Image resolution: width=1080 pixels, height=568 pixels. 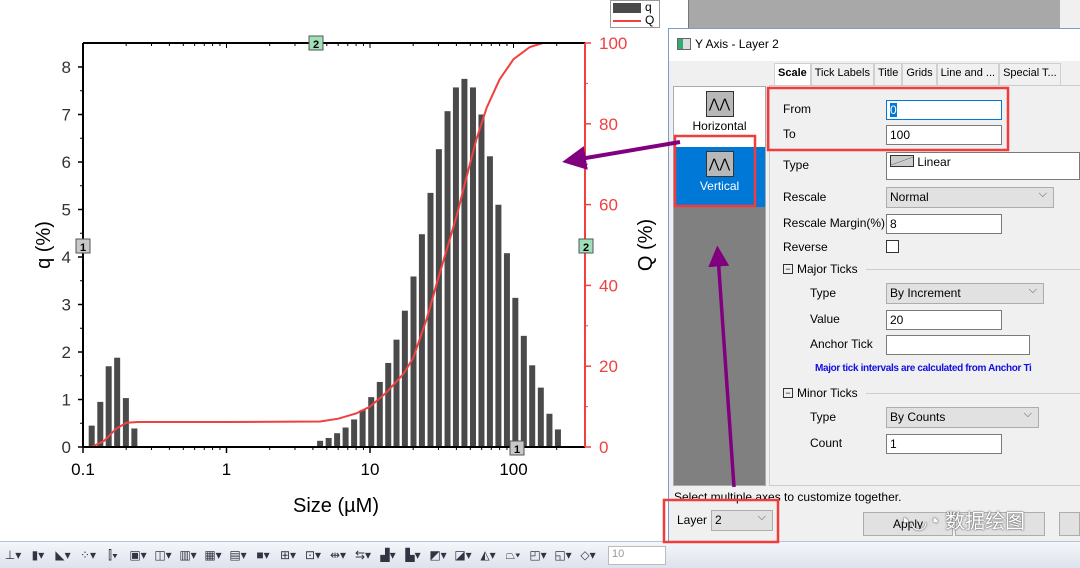 What do you see at coordinates (488, 555) in the screenshot?
I see `flip-icon: ◭▾` at bounding box center [488, 555].